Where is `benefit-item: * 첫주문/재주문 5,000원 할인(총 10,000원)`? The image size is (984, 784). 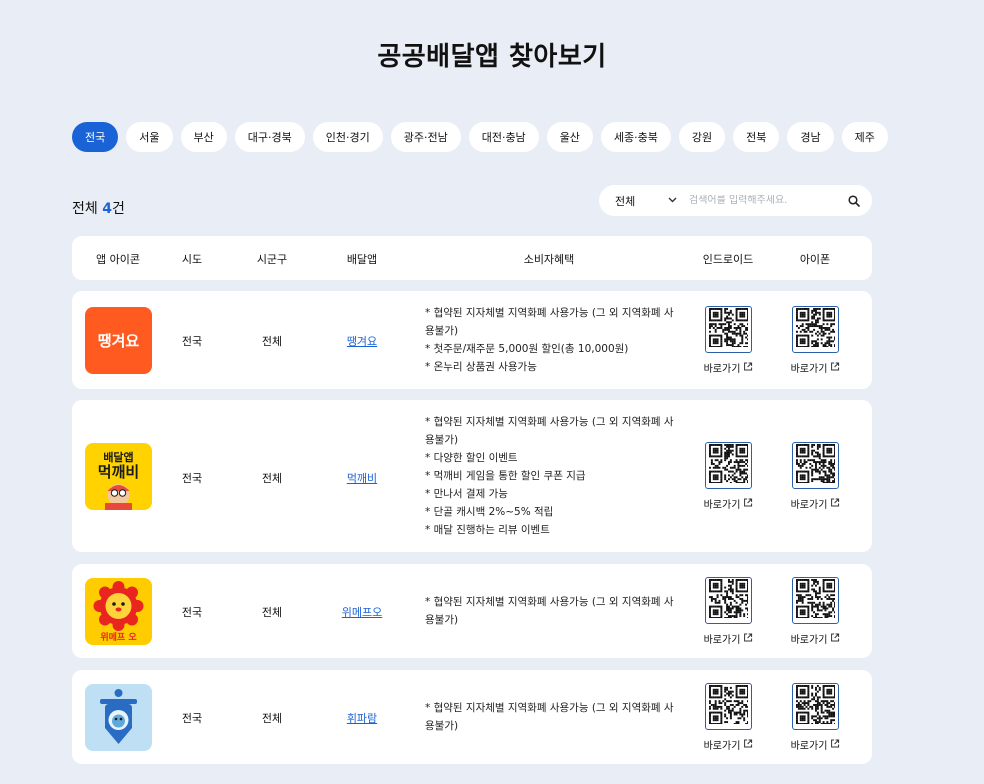 benefit-item: * 첫주문/재주문 5,000원 할인(총 10,000원) is located at coordinates (527, 349).